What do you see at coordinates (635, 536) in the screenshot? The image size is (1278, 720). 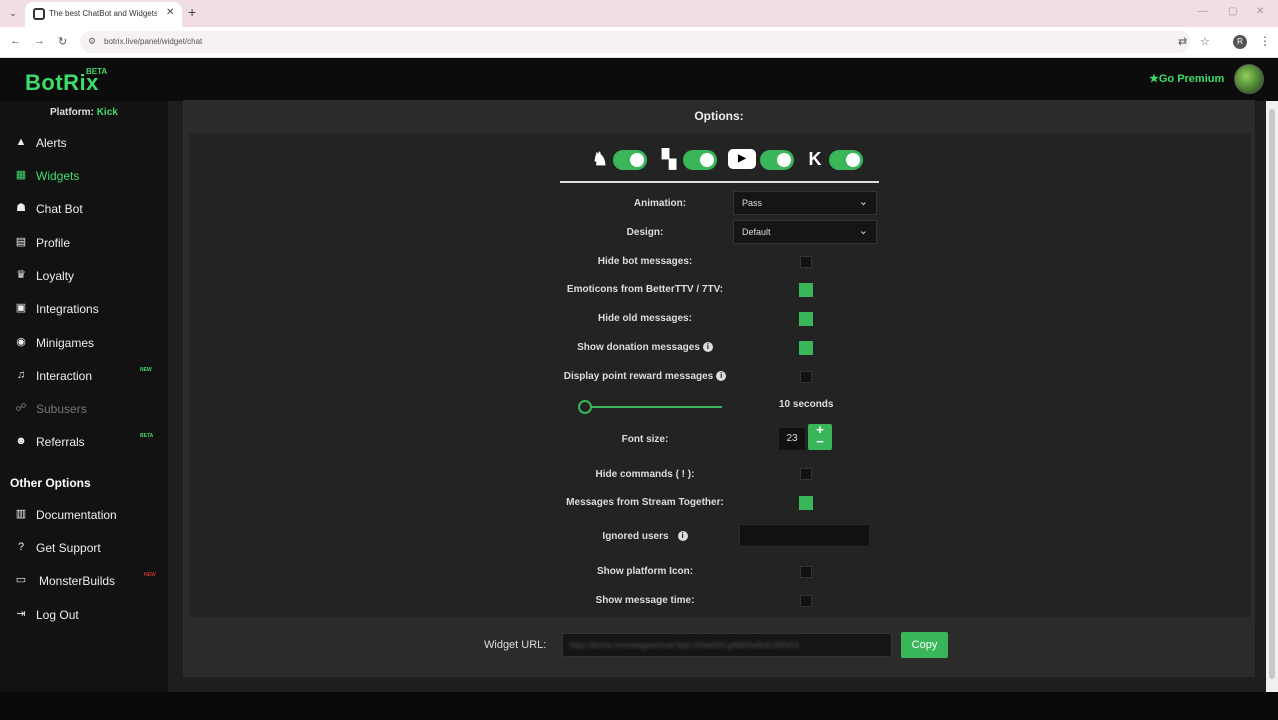 I see `ignored-users-label: Ignored users` at bounding box center [635, 536].